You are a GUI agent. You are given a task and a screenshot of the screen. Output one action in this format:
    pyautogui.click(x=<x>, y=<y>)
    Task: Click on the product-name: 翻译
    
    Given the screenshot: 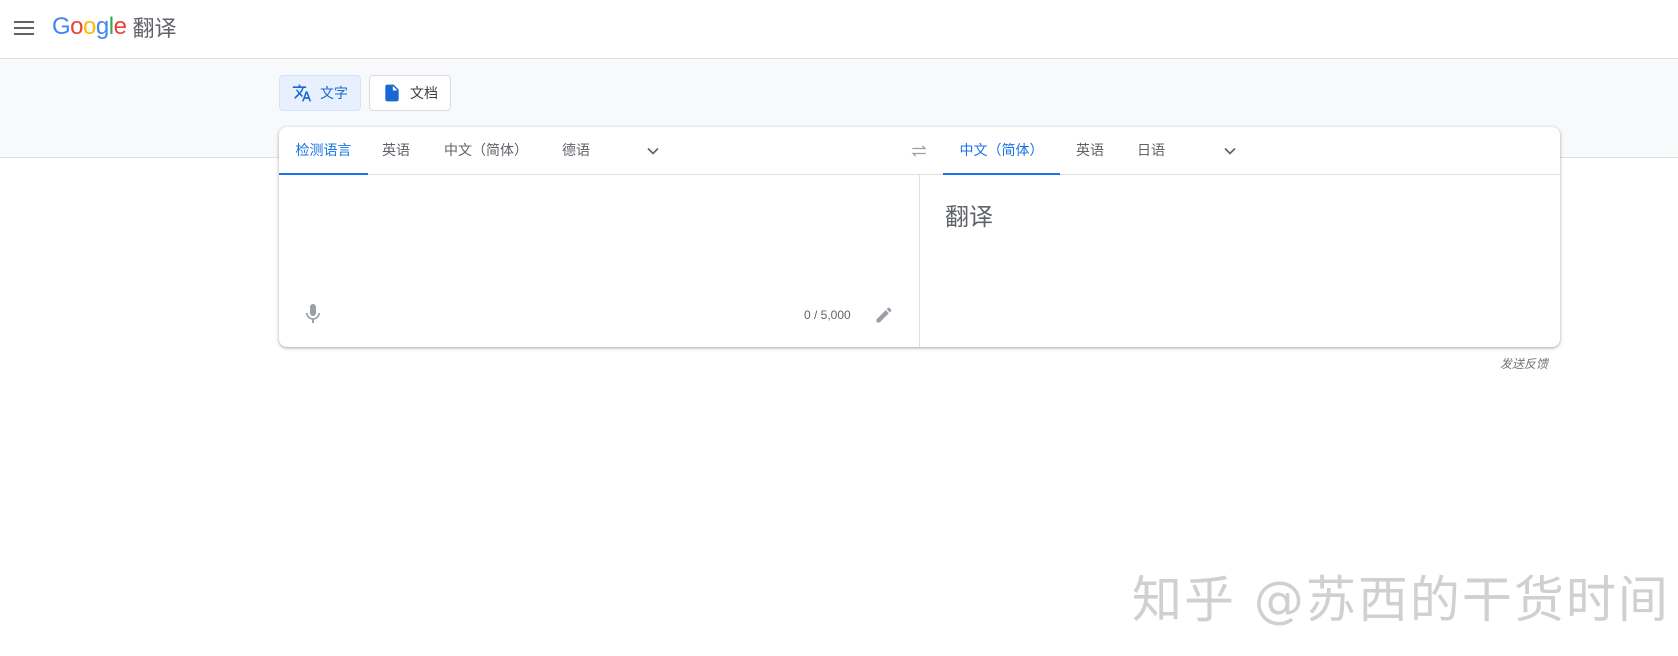 What is the action you would take?
    pyautogui.click(x=154, y=28)
    